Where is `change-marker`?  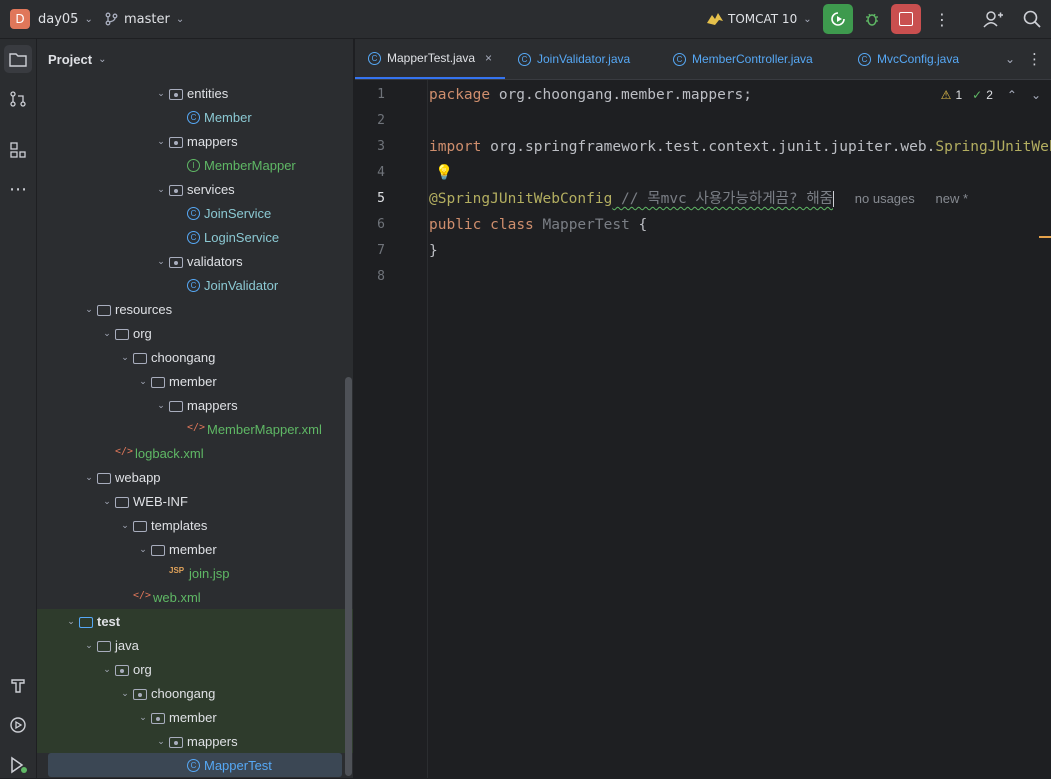
change-marker is located at coordinates (1045, 237).